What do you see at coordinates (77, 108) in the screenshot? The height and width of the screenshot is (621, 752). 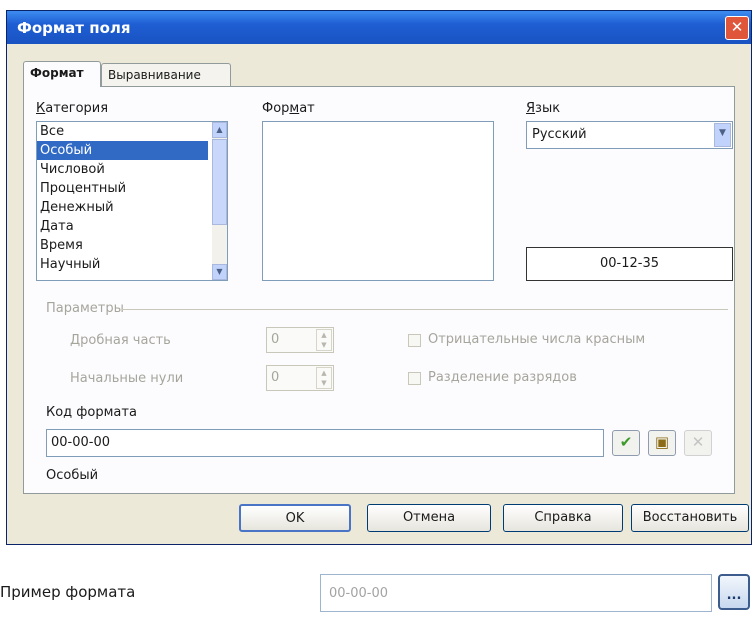 I see `category-label-rest: атегория` at bounding box center [77, 108].